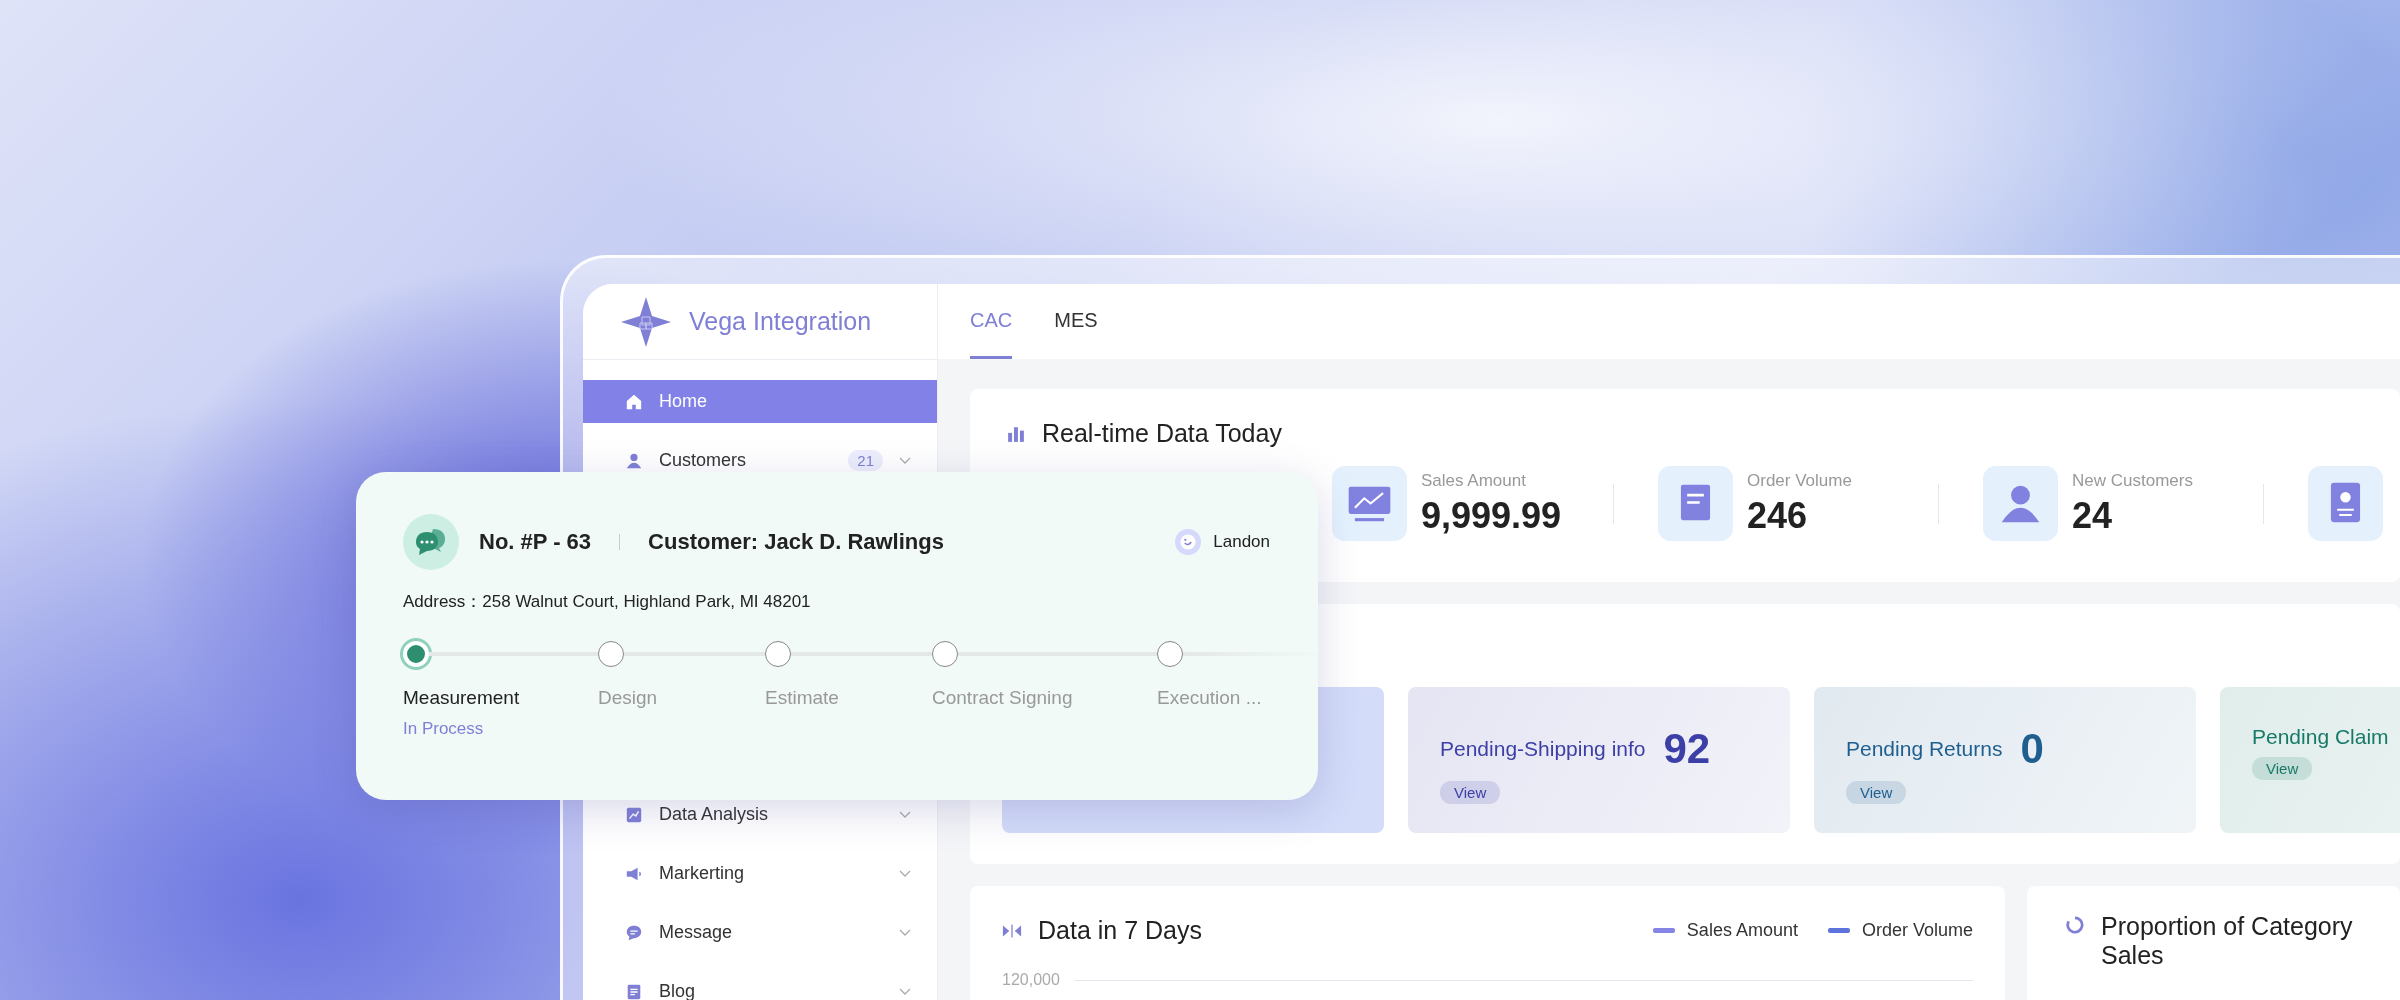 This screenshot has width=2400, height=1000. What do you see at coordinates (1076, 321) in the screenshot?
I see `tab: MES` at bounding box center [1076, 321].